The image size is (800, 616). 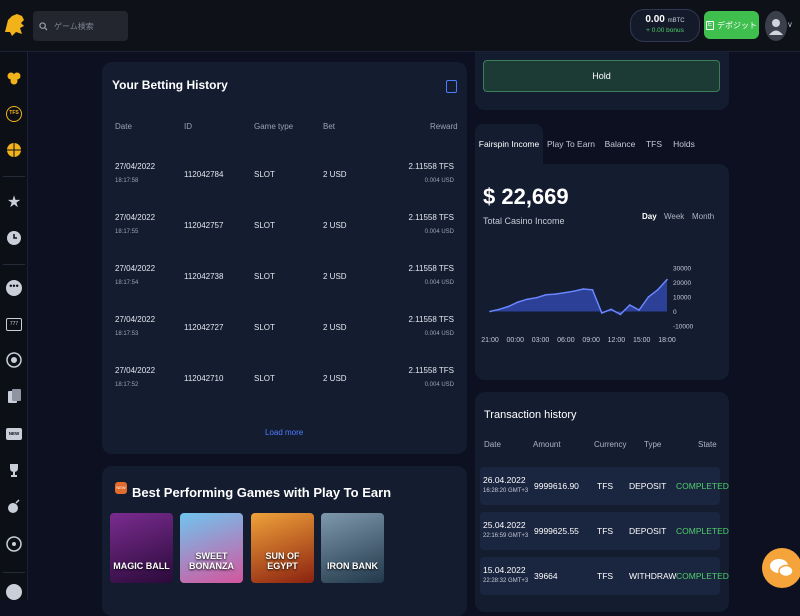 What do you see at coordinates (14, 592) in the screenshot?
I see `dots-icon` at bounding box center [14, 592].